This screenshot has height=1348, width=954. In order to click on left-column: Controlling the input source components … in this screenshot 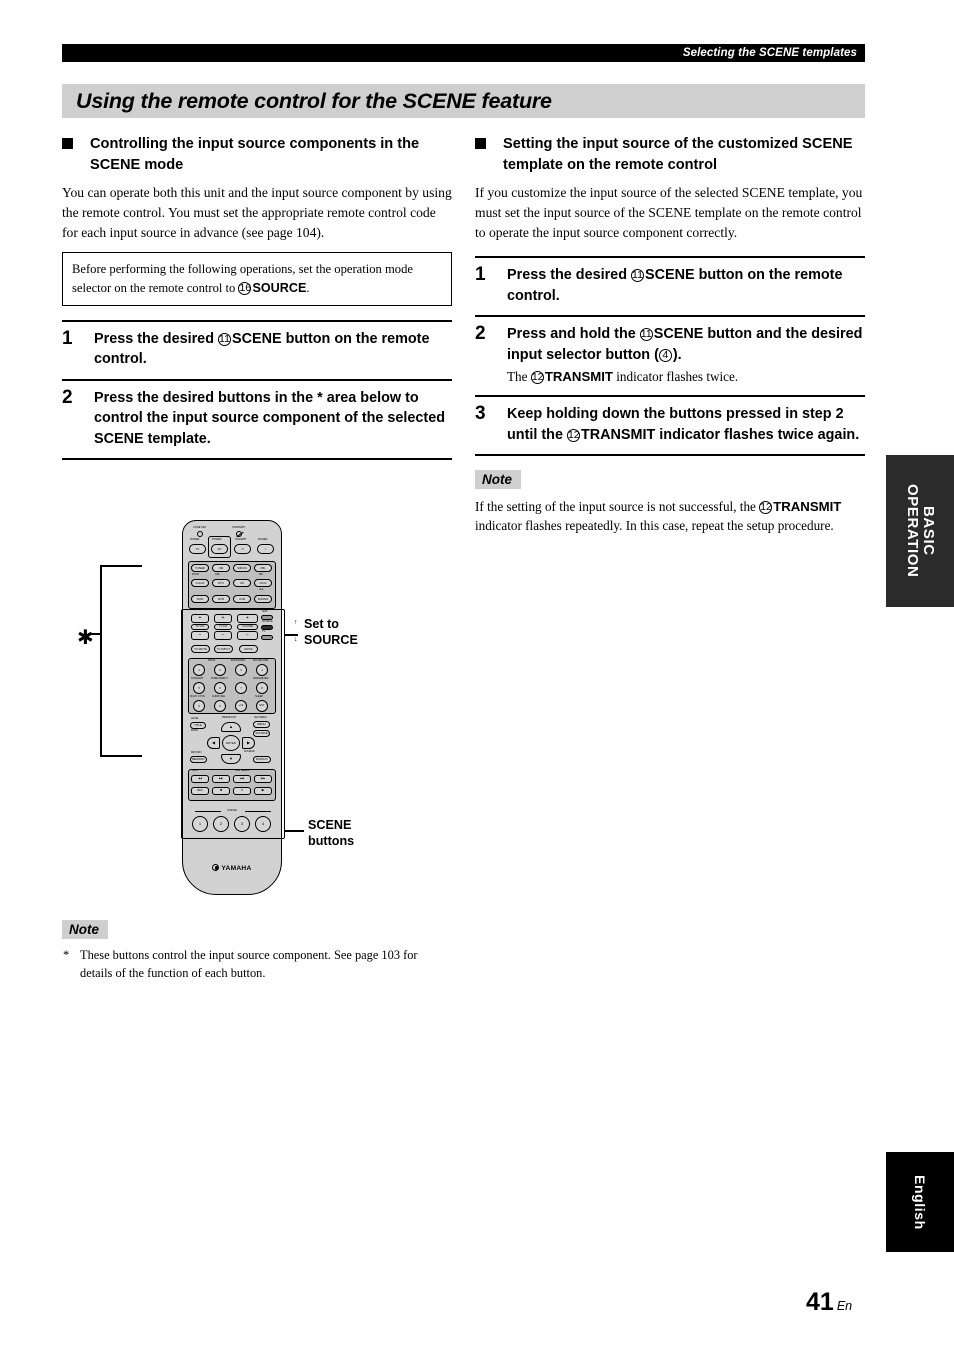, I will do `click(257, 297)`.